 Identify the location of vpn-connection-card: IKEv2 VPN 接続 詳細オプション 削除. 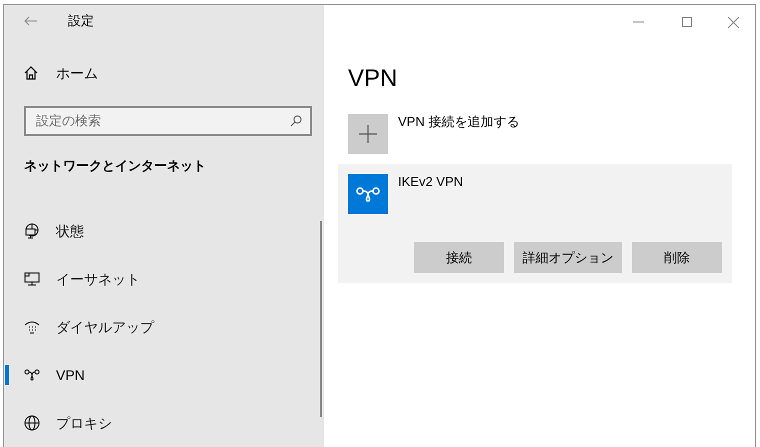
(535, 223).